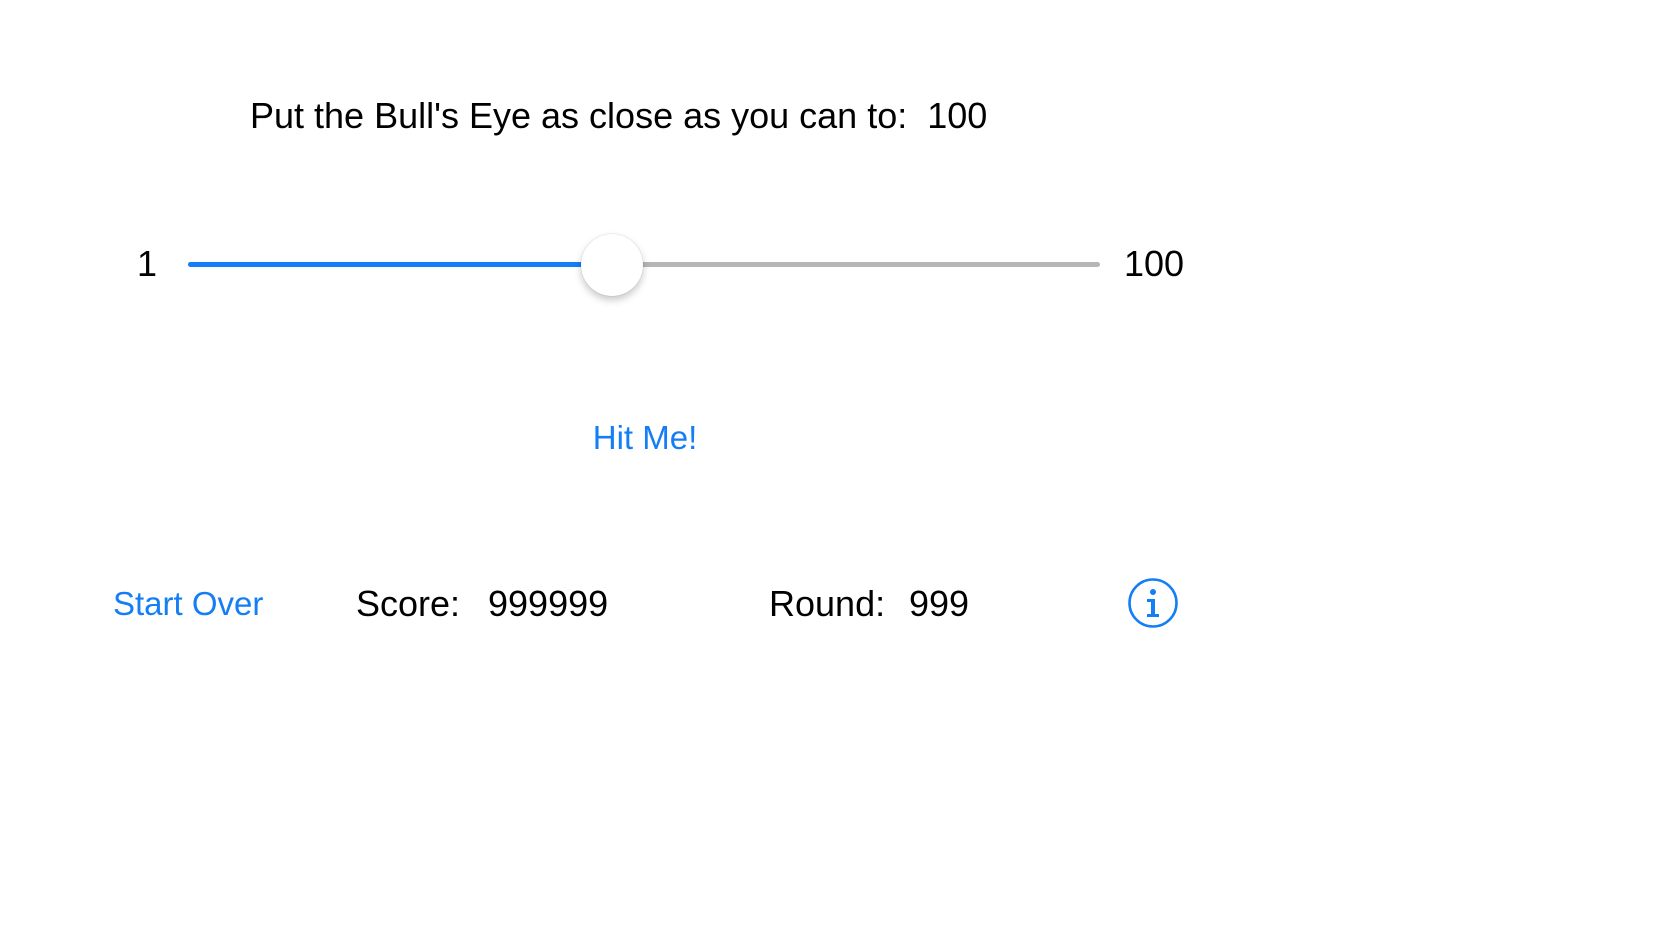  What do you see at coordinates (188, 604) in the screenshot?
I see `start-over-button: Start Over` at bounding box center [188, 604].